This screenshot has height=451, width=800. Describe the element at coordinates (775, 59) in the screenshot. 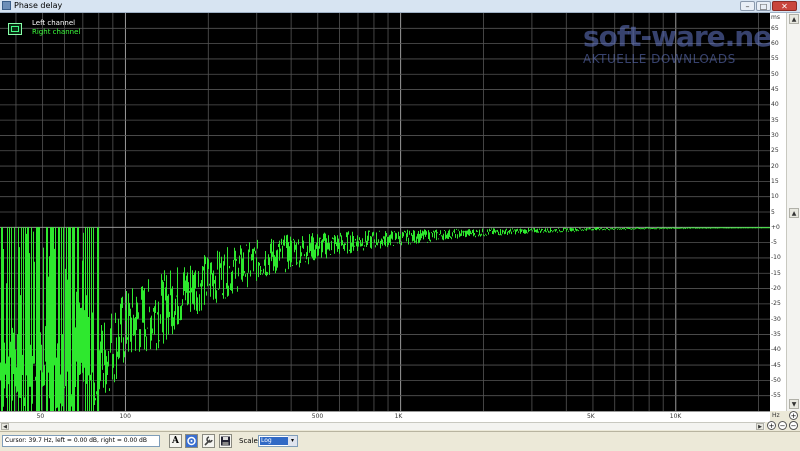

I see `y-tick-label: 55` at that location.